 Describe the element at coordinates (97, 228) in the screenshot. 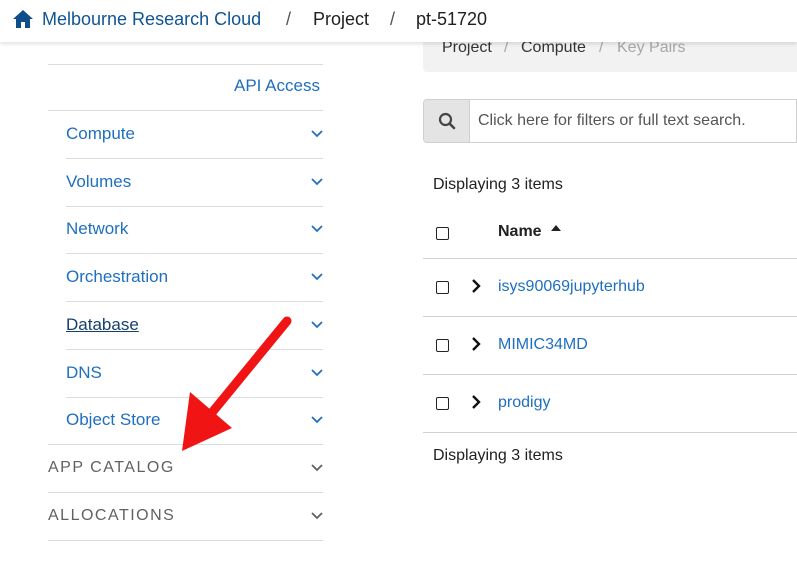

I see `sidebar-item-label: Network` at that location.